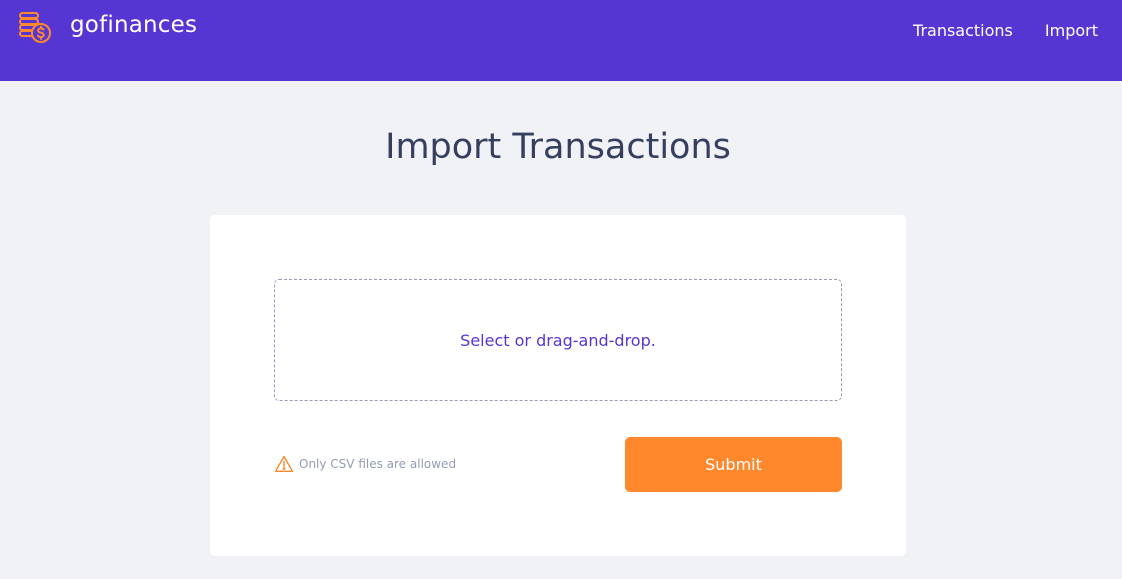 The height and width of the screenshot is (579, 1122). I want to click on submit-button: Submit, so click(733, 464).